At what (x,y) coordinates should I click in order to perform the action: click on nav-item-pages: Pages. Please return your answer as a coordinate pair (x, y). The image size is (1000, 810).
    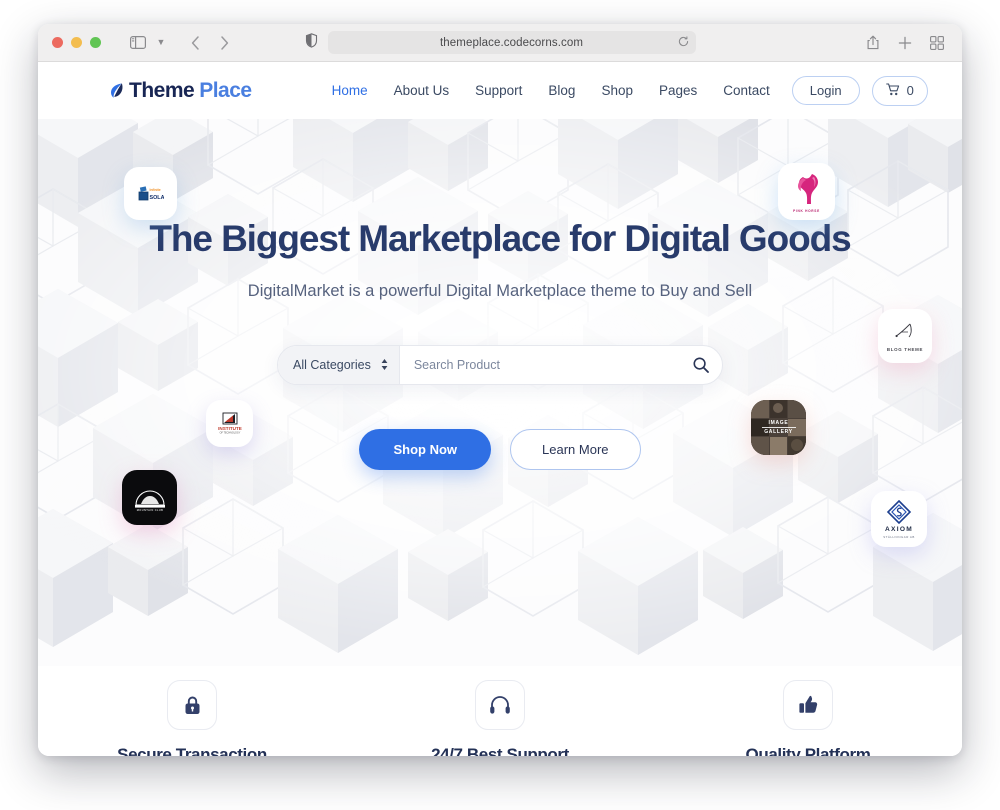
    Looking at the image, I should click on (678, 90).